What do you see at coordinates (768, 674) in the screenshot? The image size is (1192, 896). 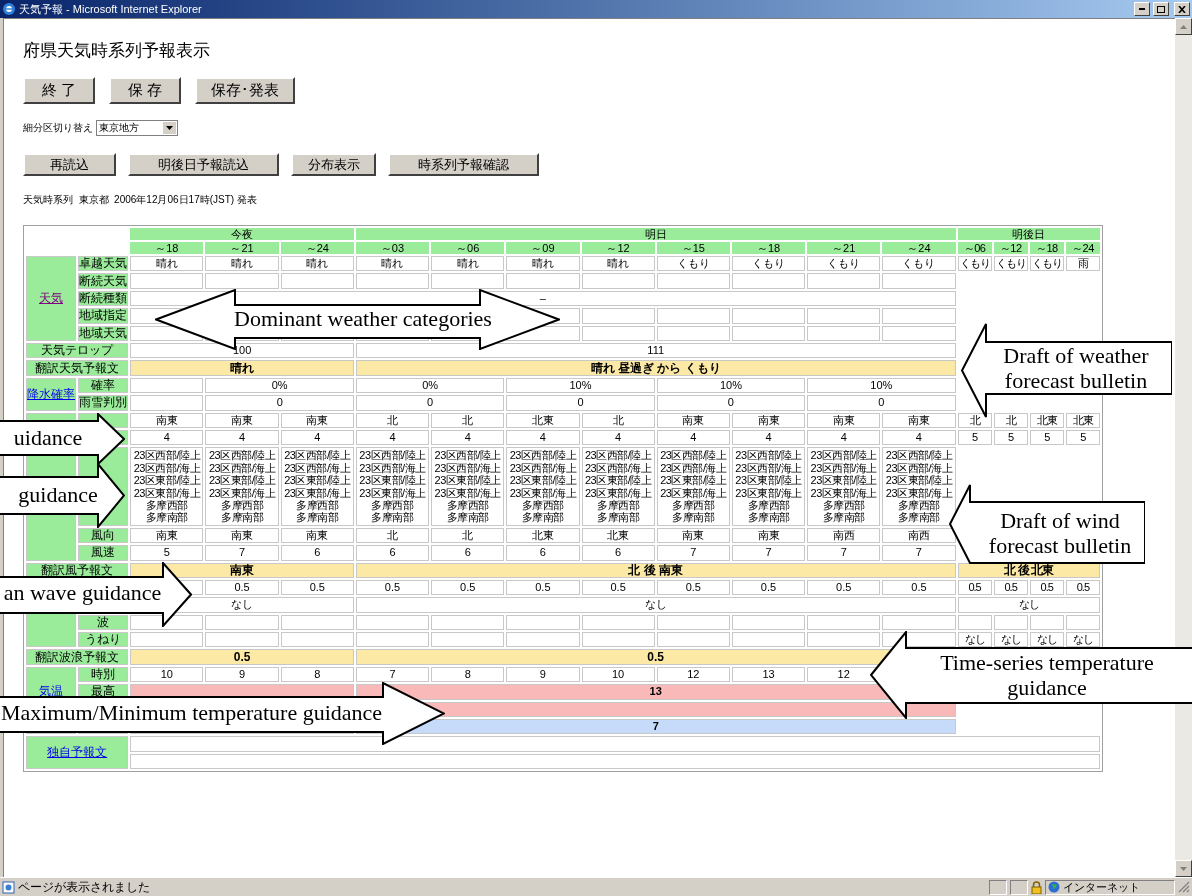 I see `table-cell: 13` at bounding box center [768, 674].